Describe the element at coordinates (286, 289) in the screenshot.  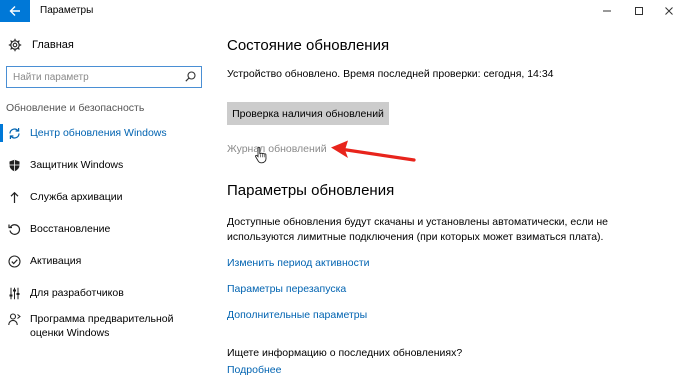
I see `restart-options-link: Параметры перезапуска` at that location.